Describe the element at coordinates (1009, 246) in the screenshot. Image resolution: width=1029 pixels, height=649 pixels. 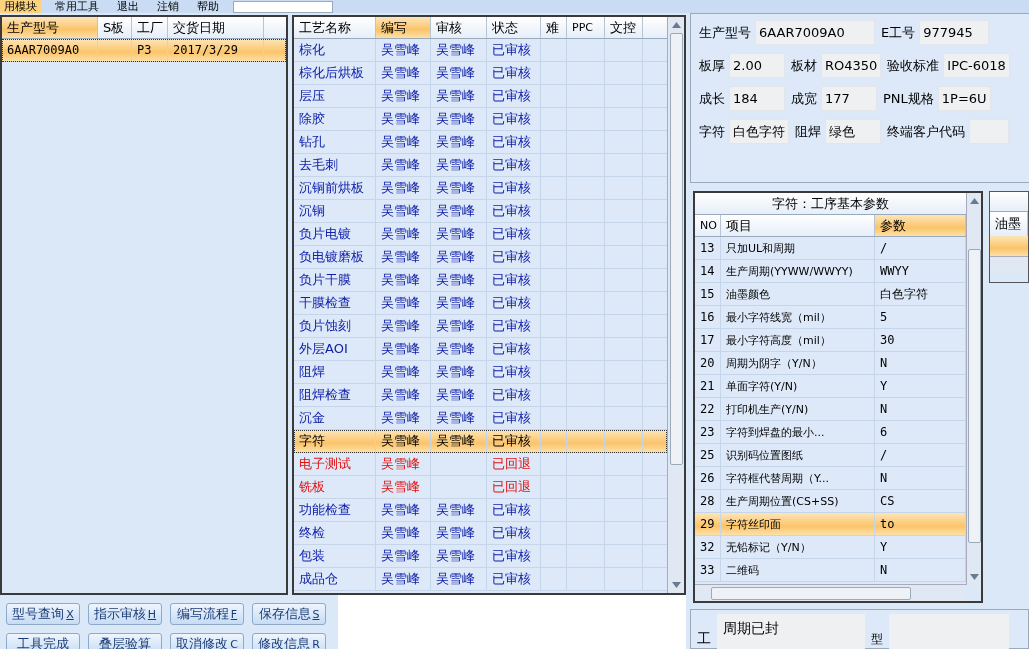
I see `table-row` at that location.